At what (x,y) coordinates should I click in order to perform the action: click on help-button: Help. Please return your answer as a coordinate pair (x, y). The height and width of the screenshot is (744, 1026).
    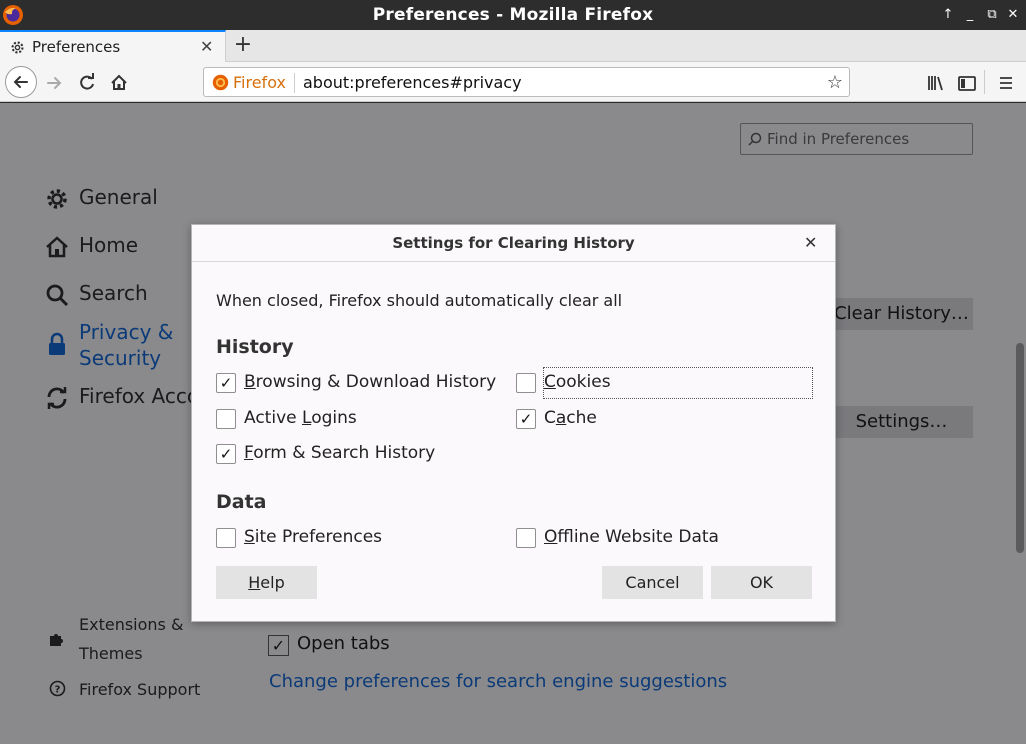
    Looking at the image, I should click on (266, 582).